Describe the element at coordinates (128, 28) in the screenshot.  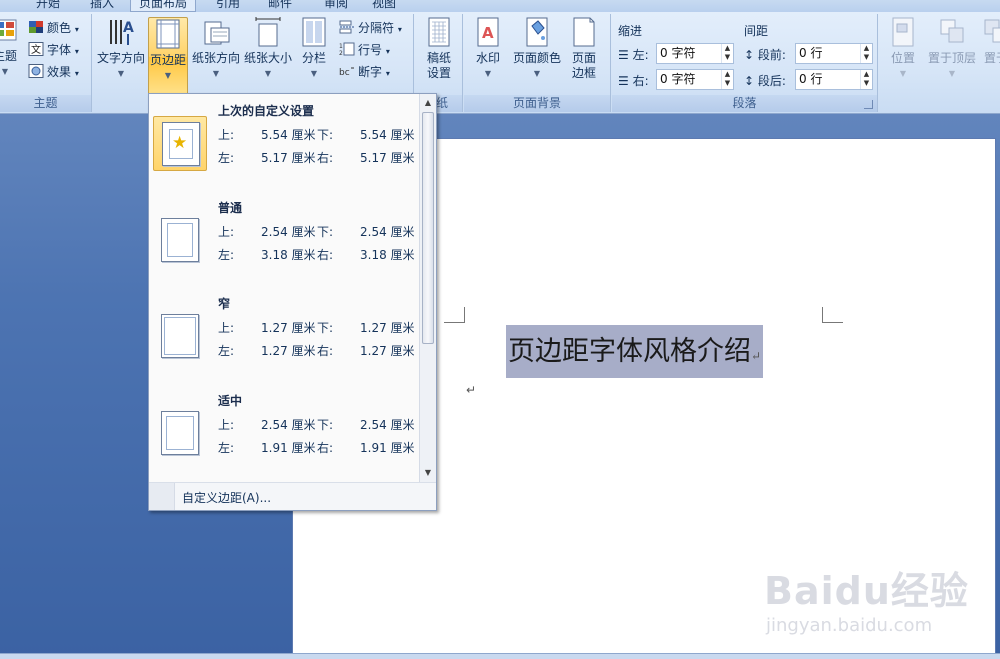
I see `svg-text: A` at that location.